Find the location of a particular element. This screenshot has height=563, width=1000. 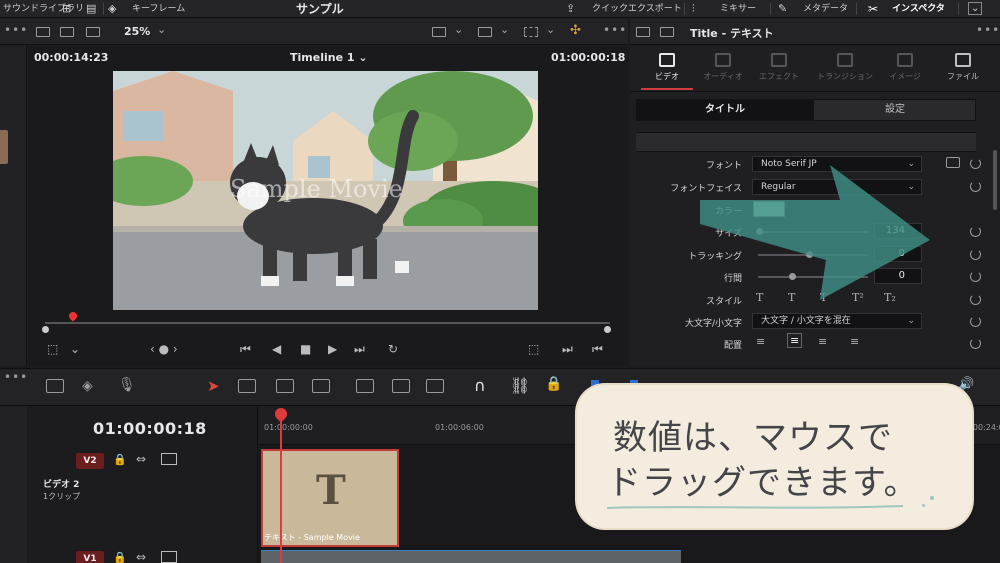

color-picker-icon: ✣ is located at coordinates (575, 30).